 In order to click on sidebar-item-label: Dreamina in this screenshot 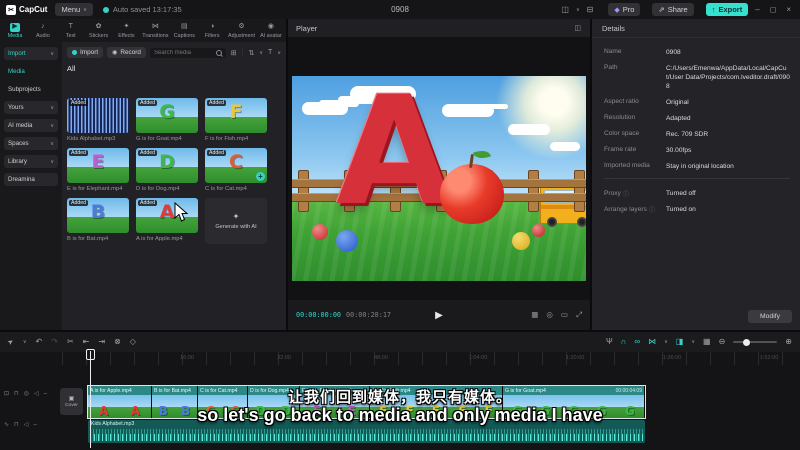, I will do `click(21, 179)`.